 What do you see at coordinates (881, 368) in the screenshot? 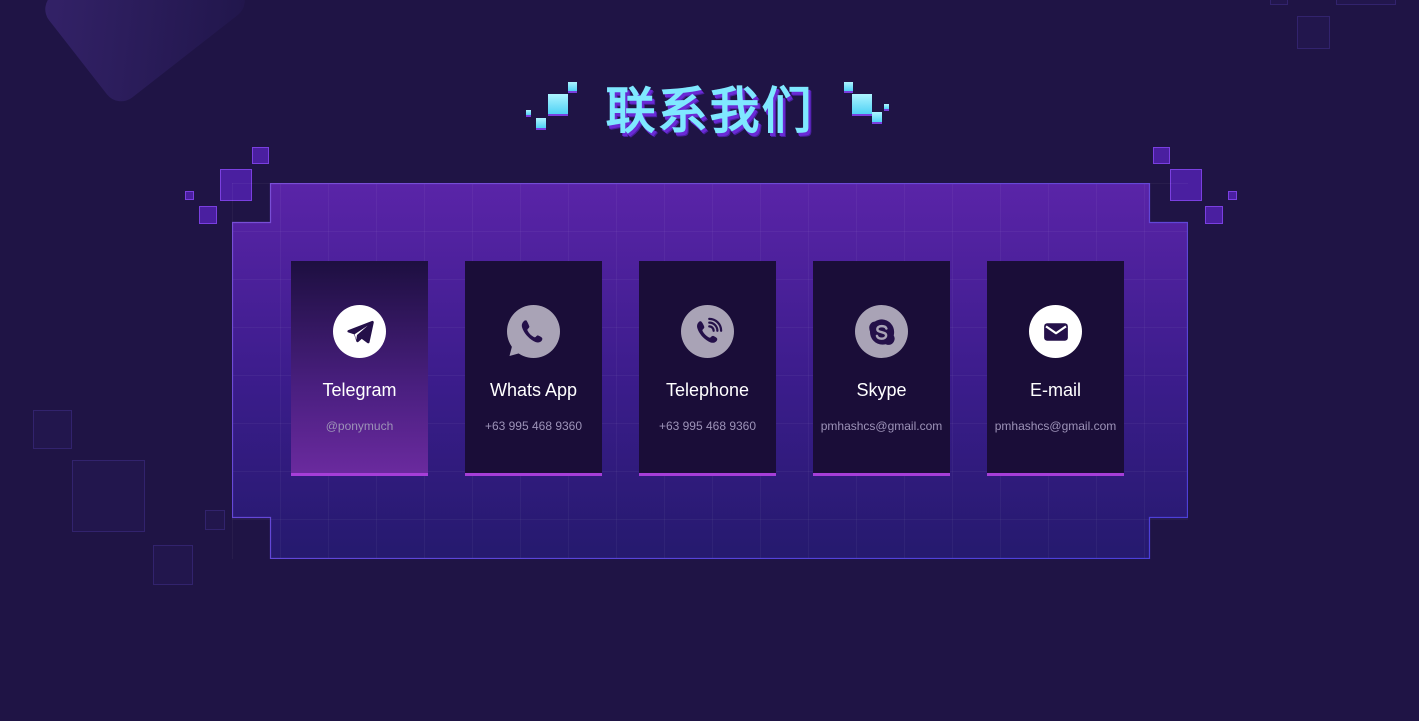
I see `contact-card-skype: Skype pmhashcs@gmail.com` at bounding box center [881, 368].